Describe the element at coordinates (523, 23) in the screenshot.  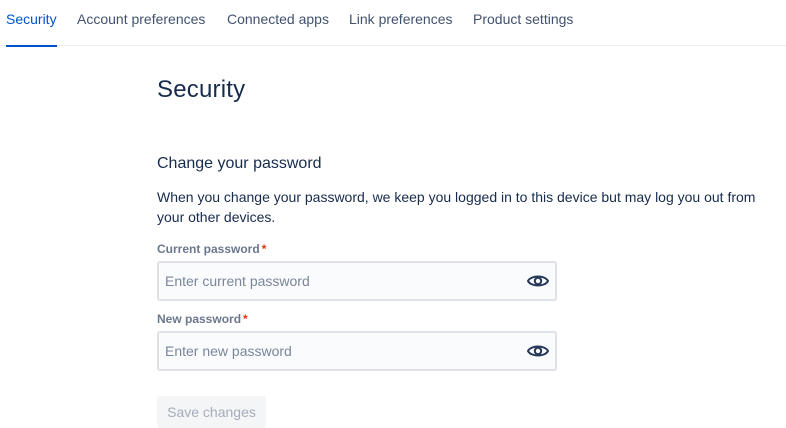
I see `tab-product-settings: Product settings` at that location.